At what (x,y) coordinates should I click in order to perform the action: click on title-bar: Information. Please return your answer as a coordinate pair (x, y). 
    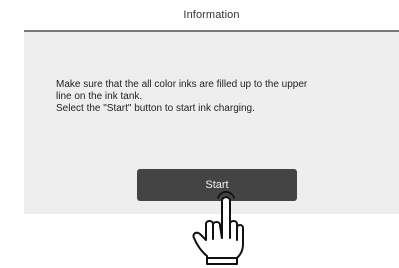
    Looking at the image, I should click on (211, 15).